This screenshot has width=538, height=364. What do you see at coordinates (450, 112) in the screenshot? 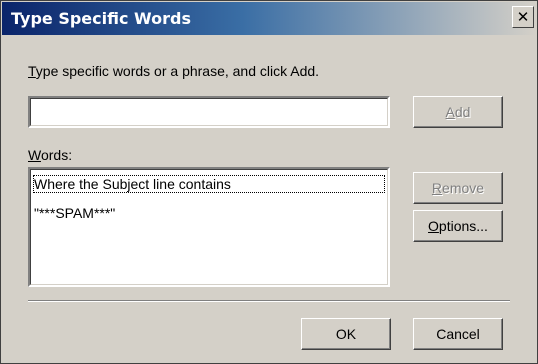
I see `add-access-key: A` at bounding box center [450, 112].